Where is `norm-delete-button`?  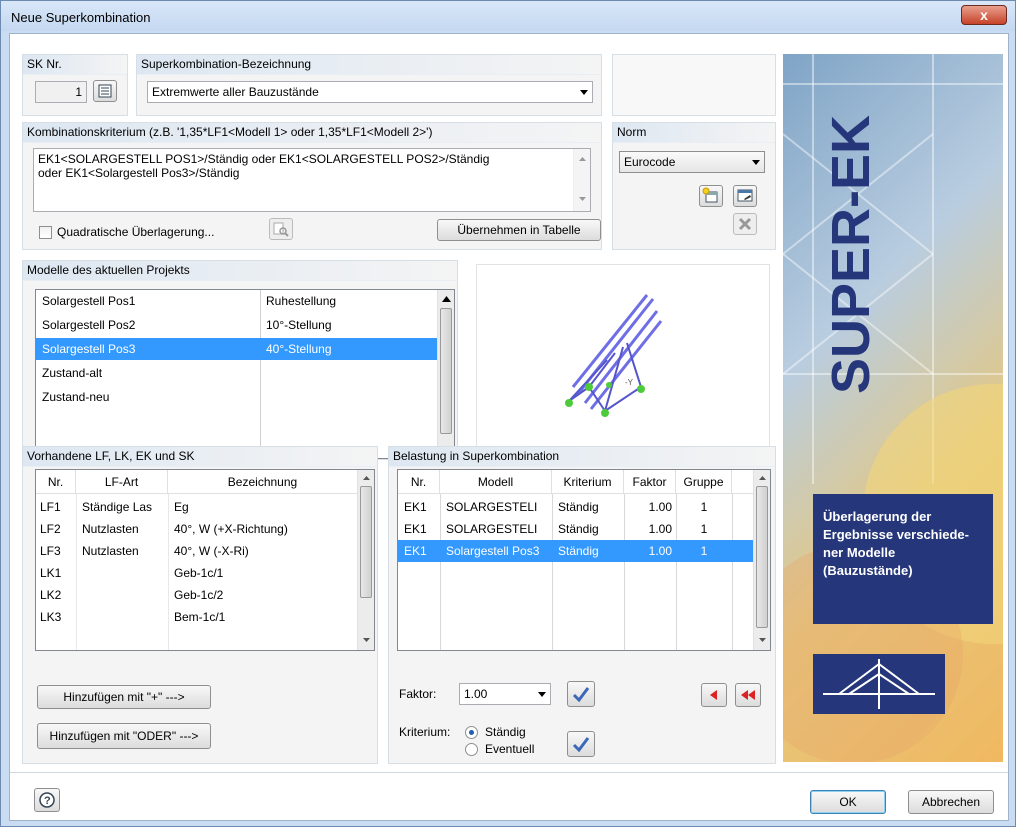 norm-delete-button is located at coordinates (745, 224).